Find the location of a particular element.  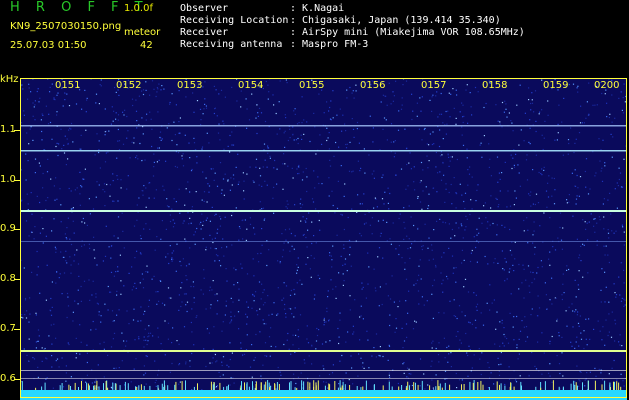

receiver-value: : AirSpy mini (Miakejima VOR 108.65MHz) is located at coordinates (407, 32).